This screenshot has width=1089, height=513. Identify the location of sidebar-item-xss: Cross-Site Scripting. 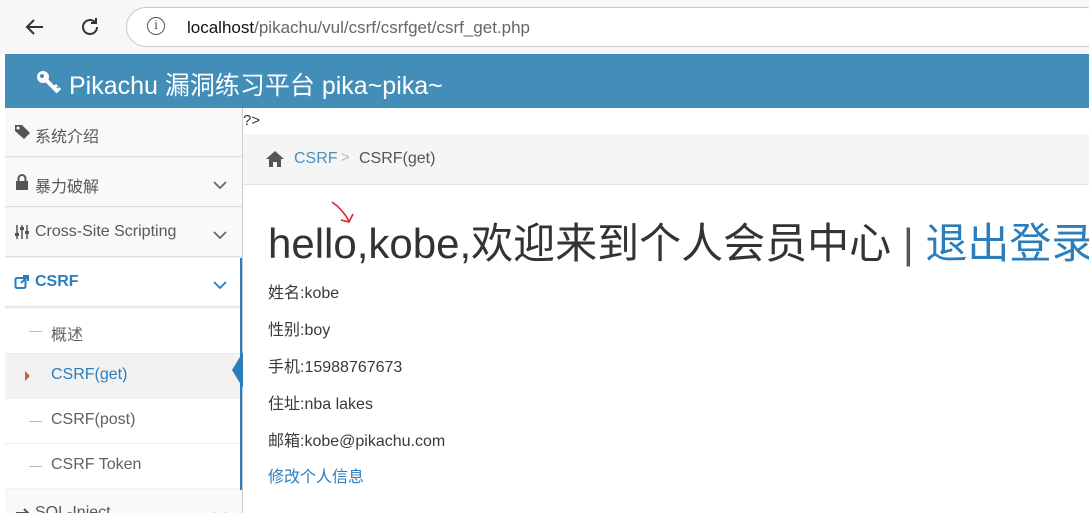
(123, 232).